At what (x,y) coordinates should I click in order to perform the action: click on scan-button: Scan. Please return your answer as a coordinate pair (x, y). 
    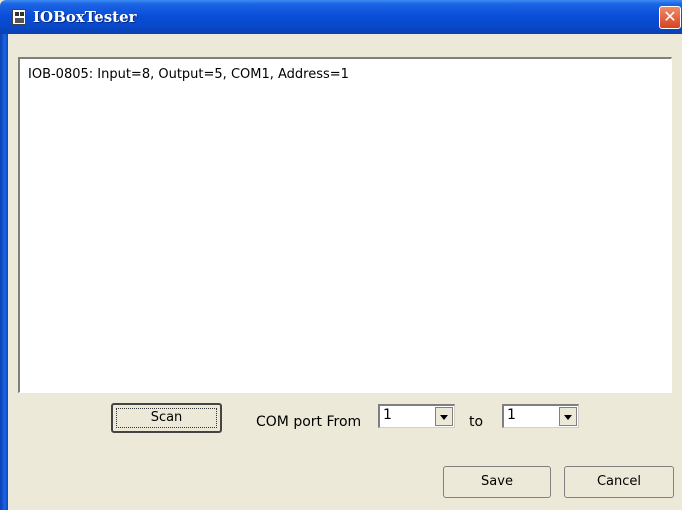
    Looking at the image, I should click on (166, 418).